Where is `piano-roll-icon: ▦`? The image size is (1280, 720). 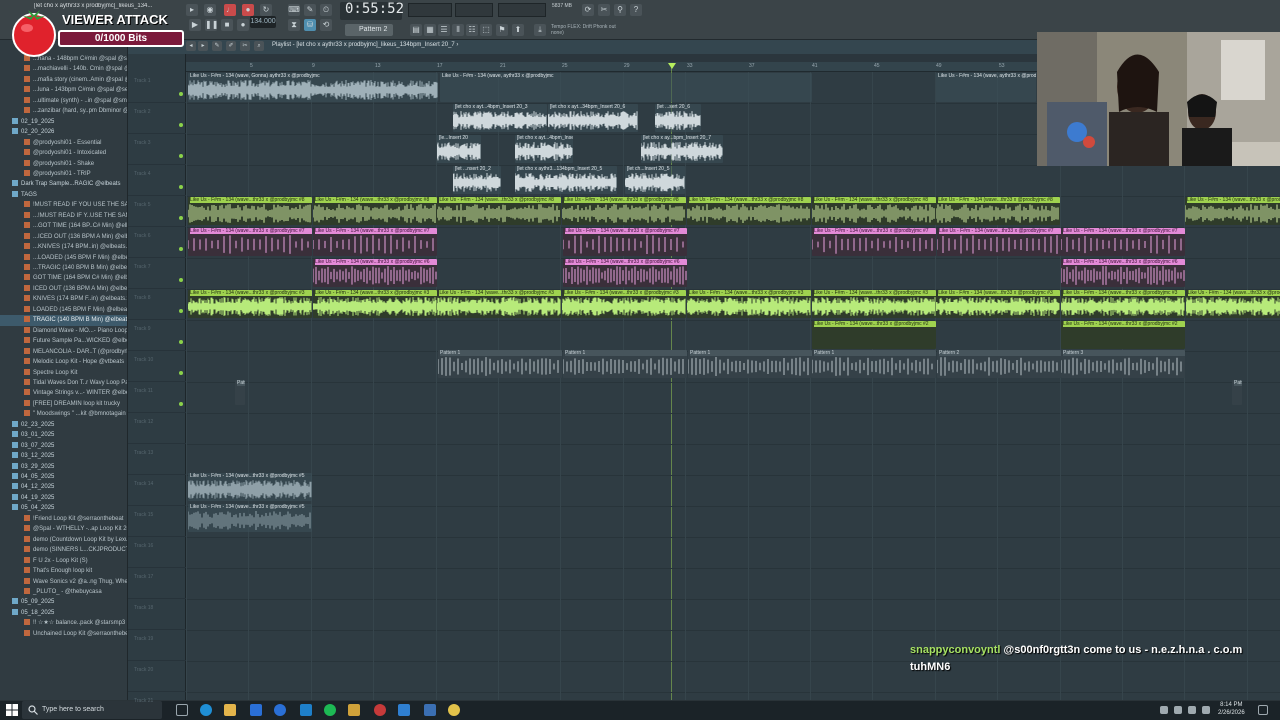 piano-roll-icon: ▦ is located at coordinates (430, 30).